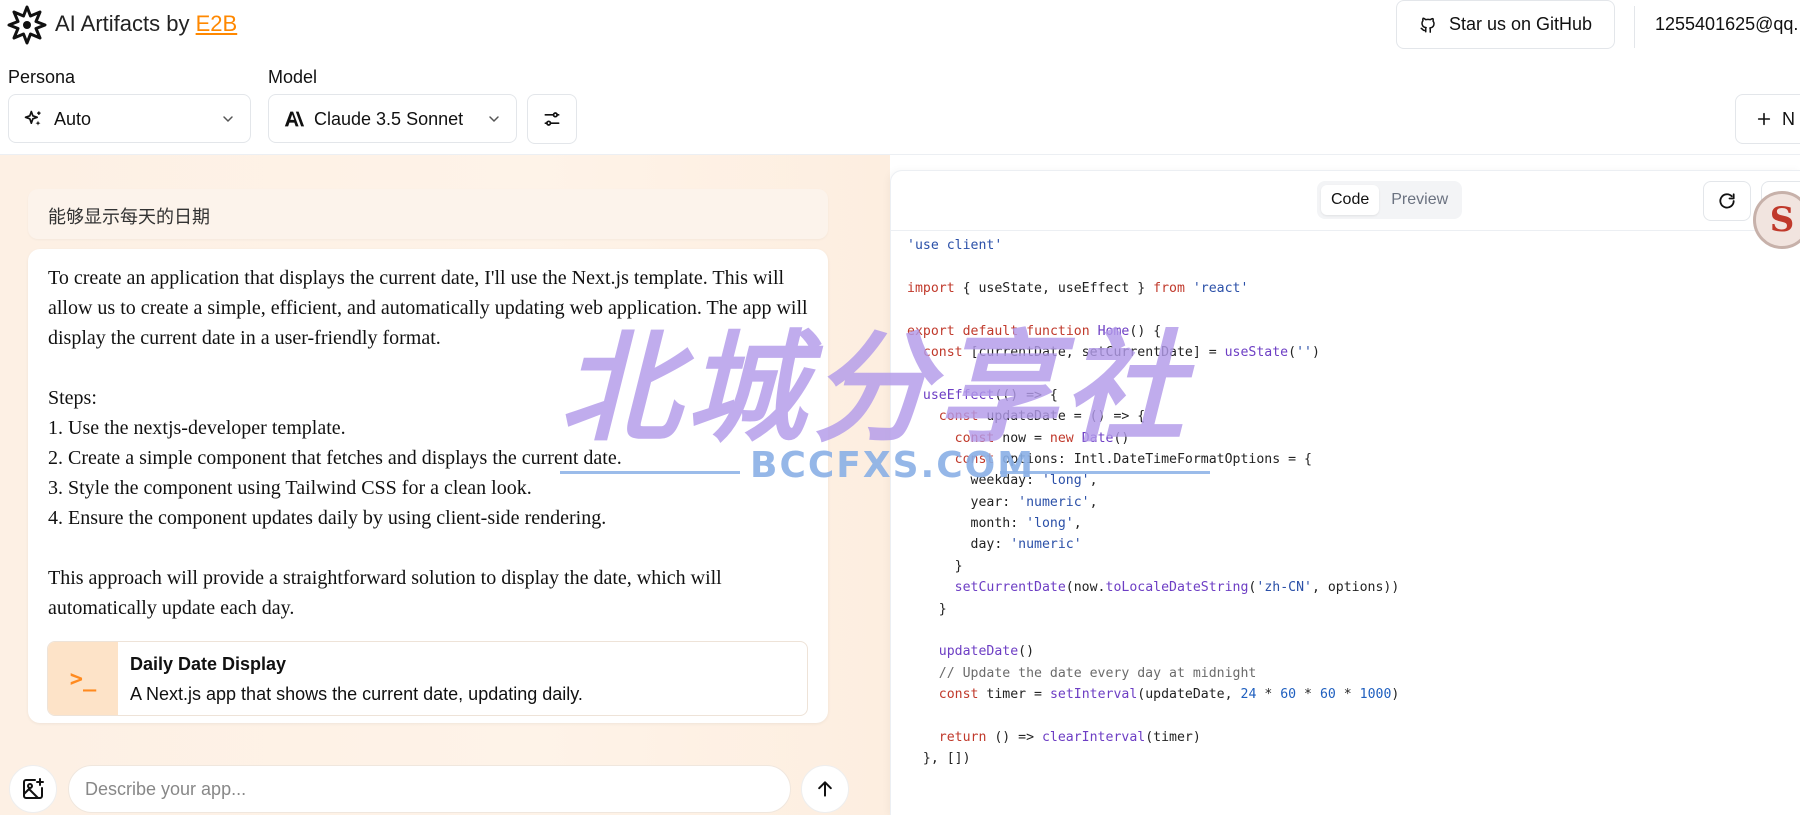  Describe the element at coordinates (208, 664) in the screenshot. I see `artifact-title: Daily Date Display` at that location.